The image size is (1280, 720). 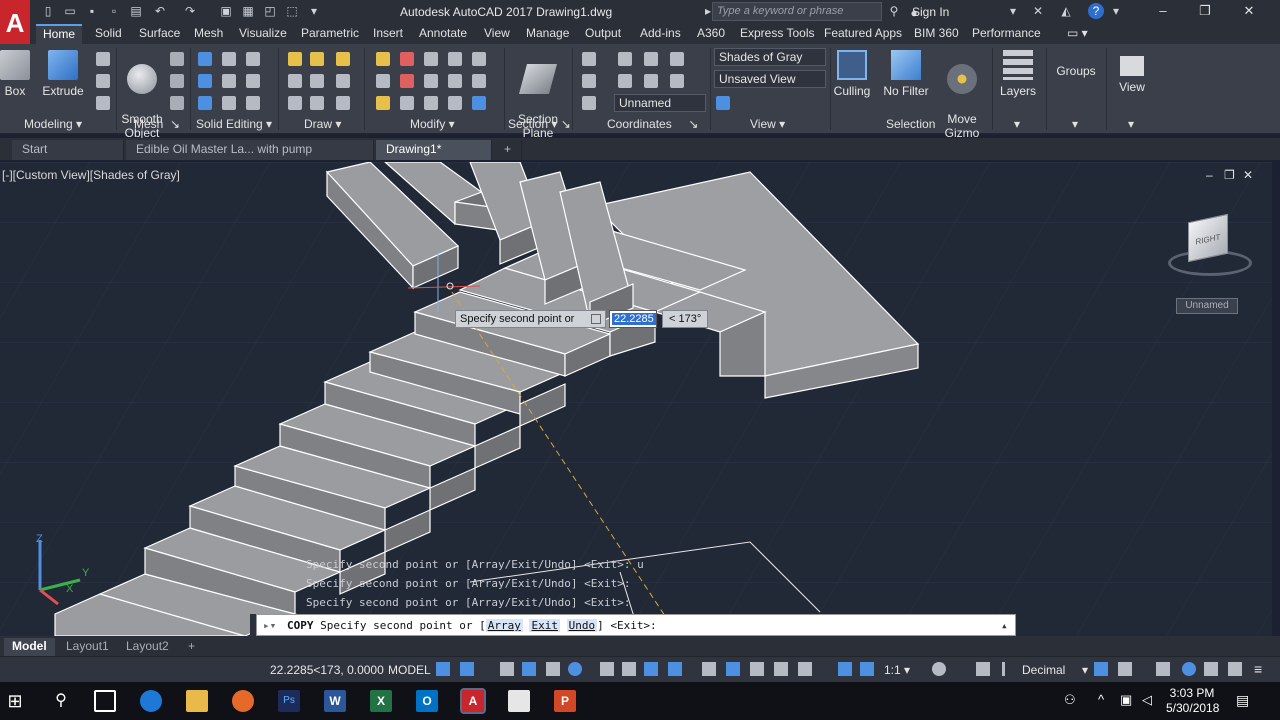 What do you see at coordinates (1101, 699) in the screenshot?
I see `tray-expand-icon: ^` at bounding box center [1101, 699].